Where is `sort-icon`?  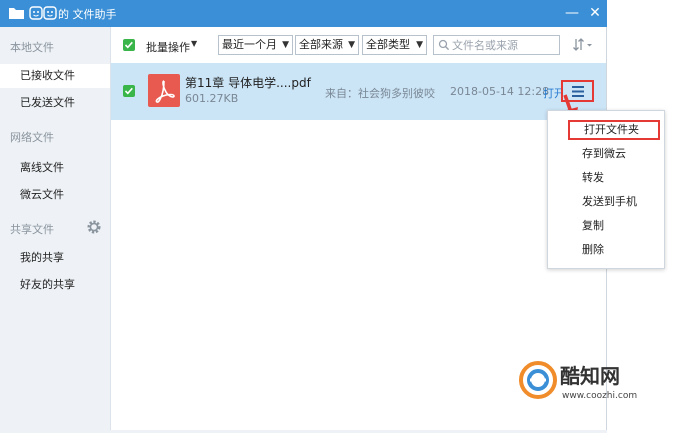
sort-icon is located at coordinates (583, 45).